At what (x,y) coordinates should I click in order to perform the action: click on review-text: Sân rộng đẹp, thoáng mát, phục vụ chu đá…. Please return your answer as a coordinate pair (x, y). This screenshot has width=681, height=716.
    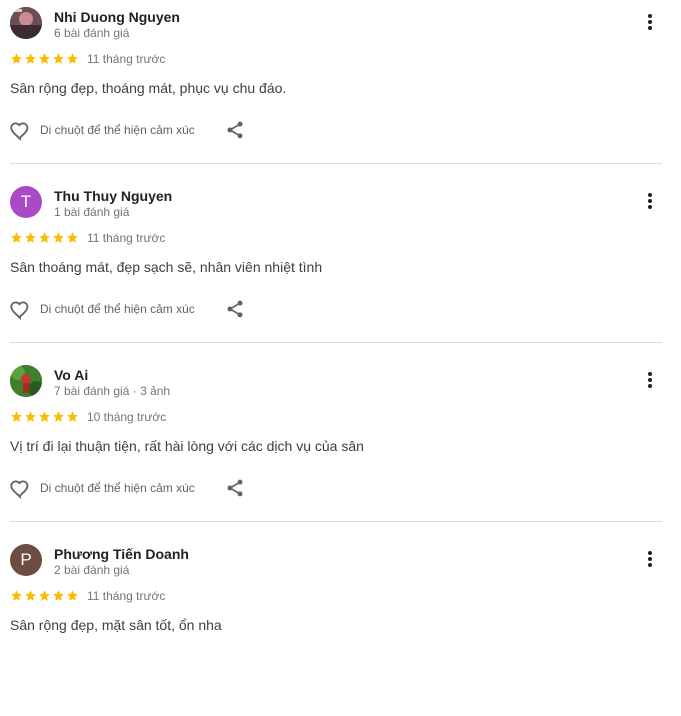
    Looking at the image, I should click on (148, 88).